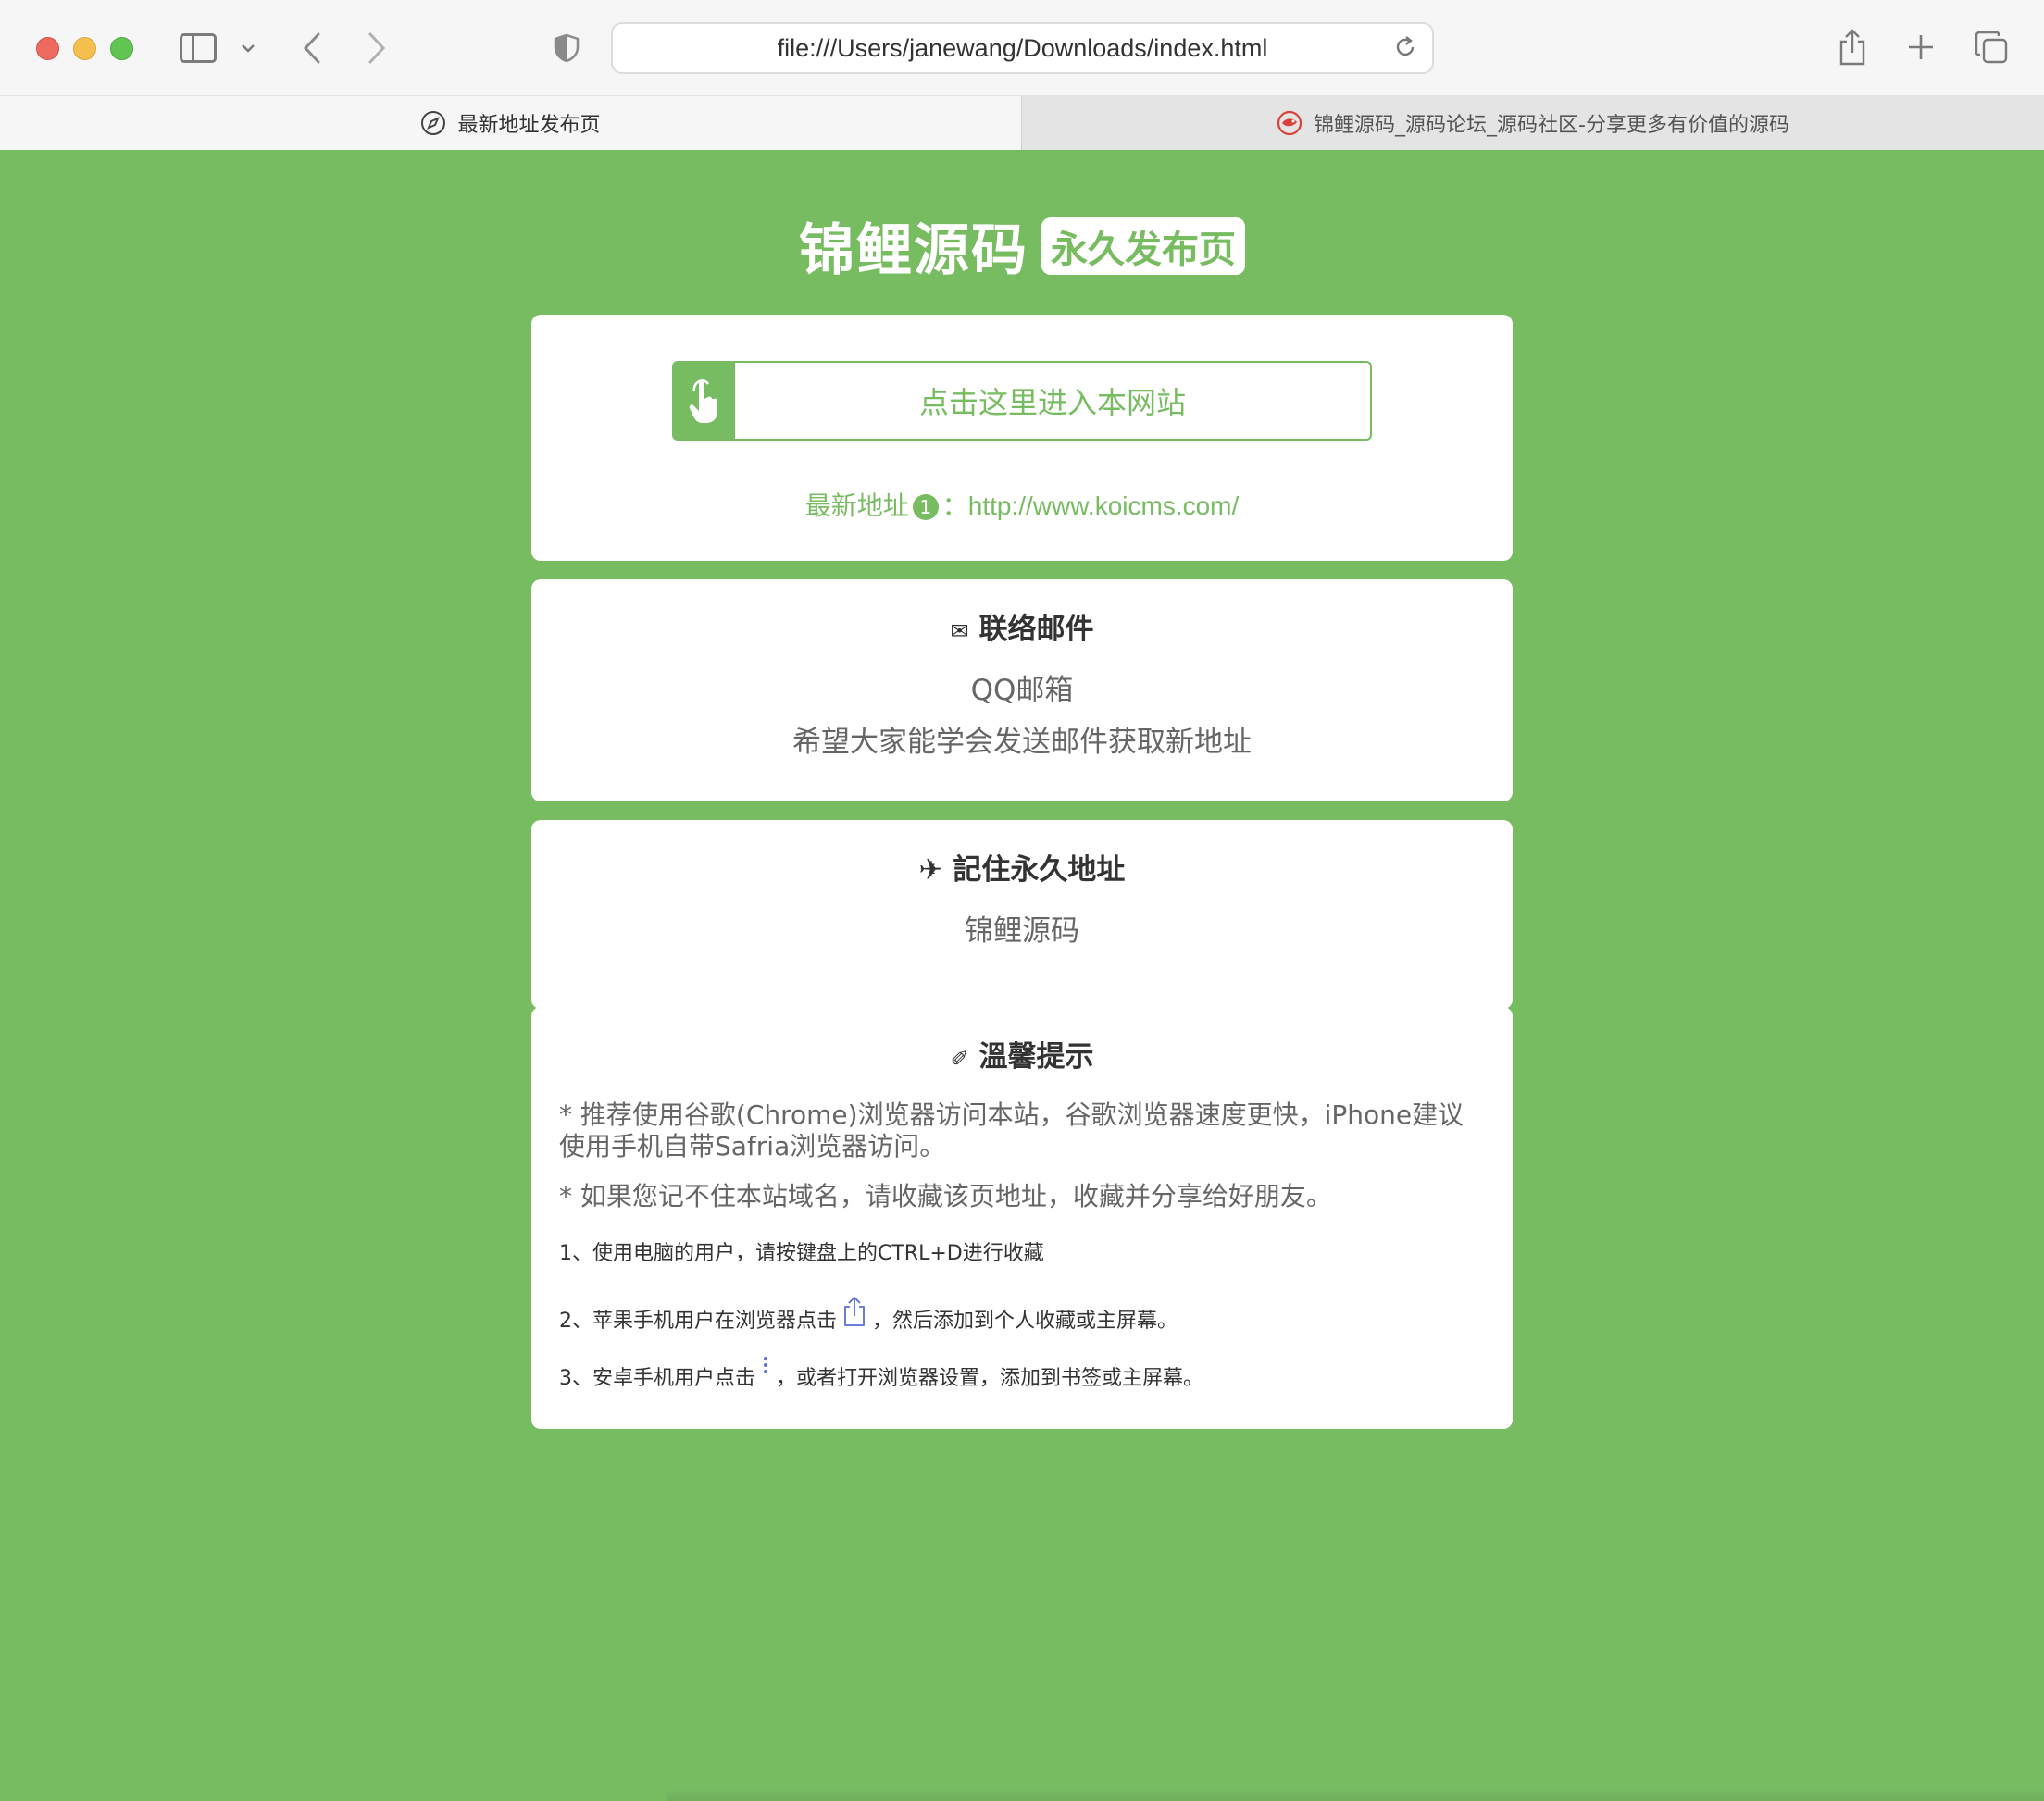  I want to click on remember-title: ✈ 記住永久地址, so click(1022, 867).